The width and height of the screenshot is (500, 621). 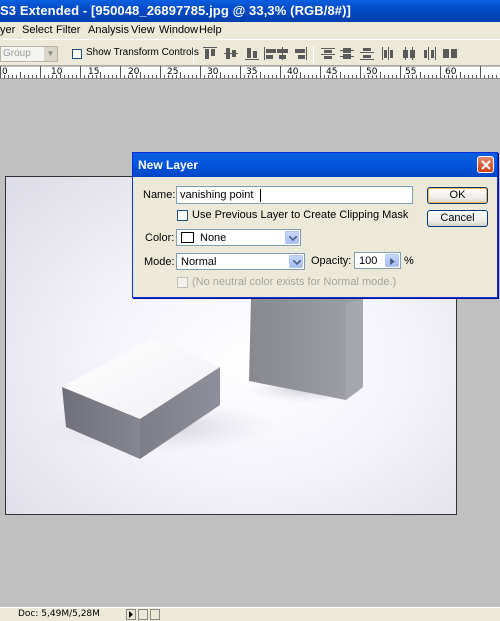 What do you see at coordinates (131, 614) in the screenshot?
I see `play-icon` at bounding box center [131, 614].